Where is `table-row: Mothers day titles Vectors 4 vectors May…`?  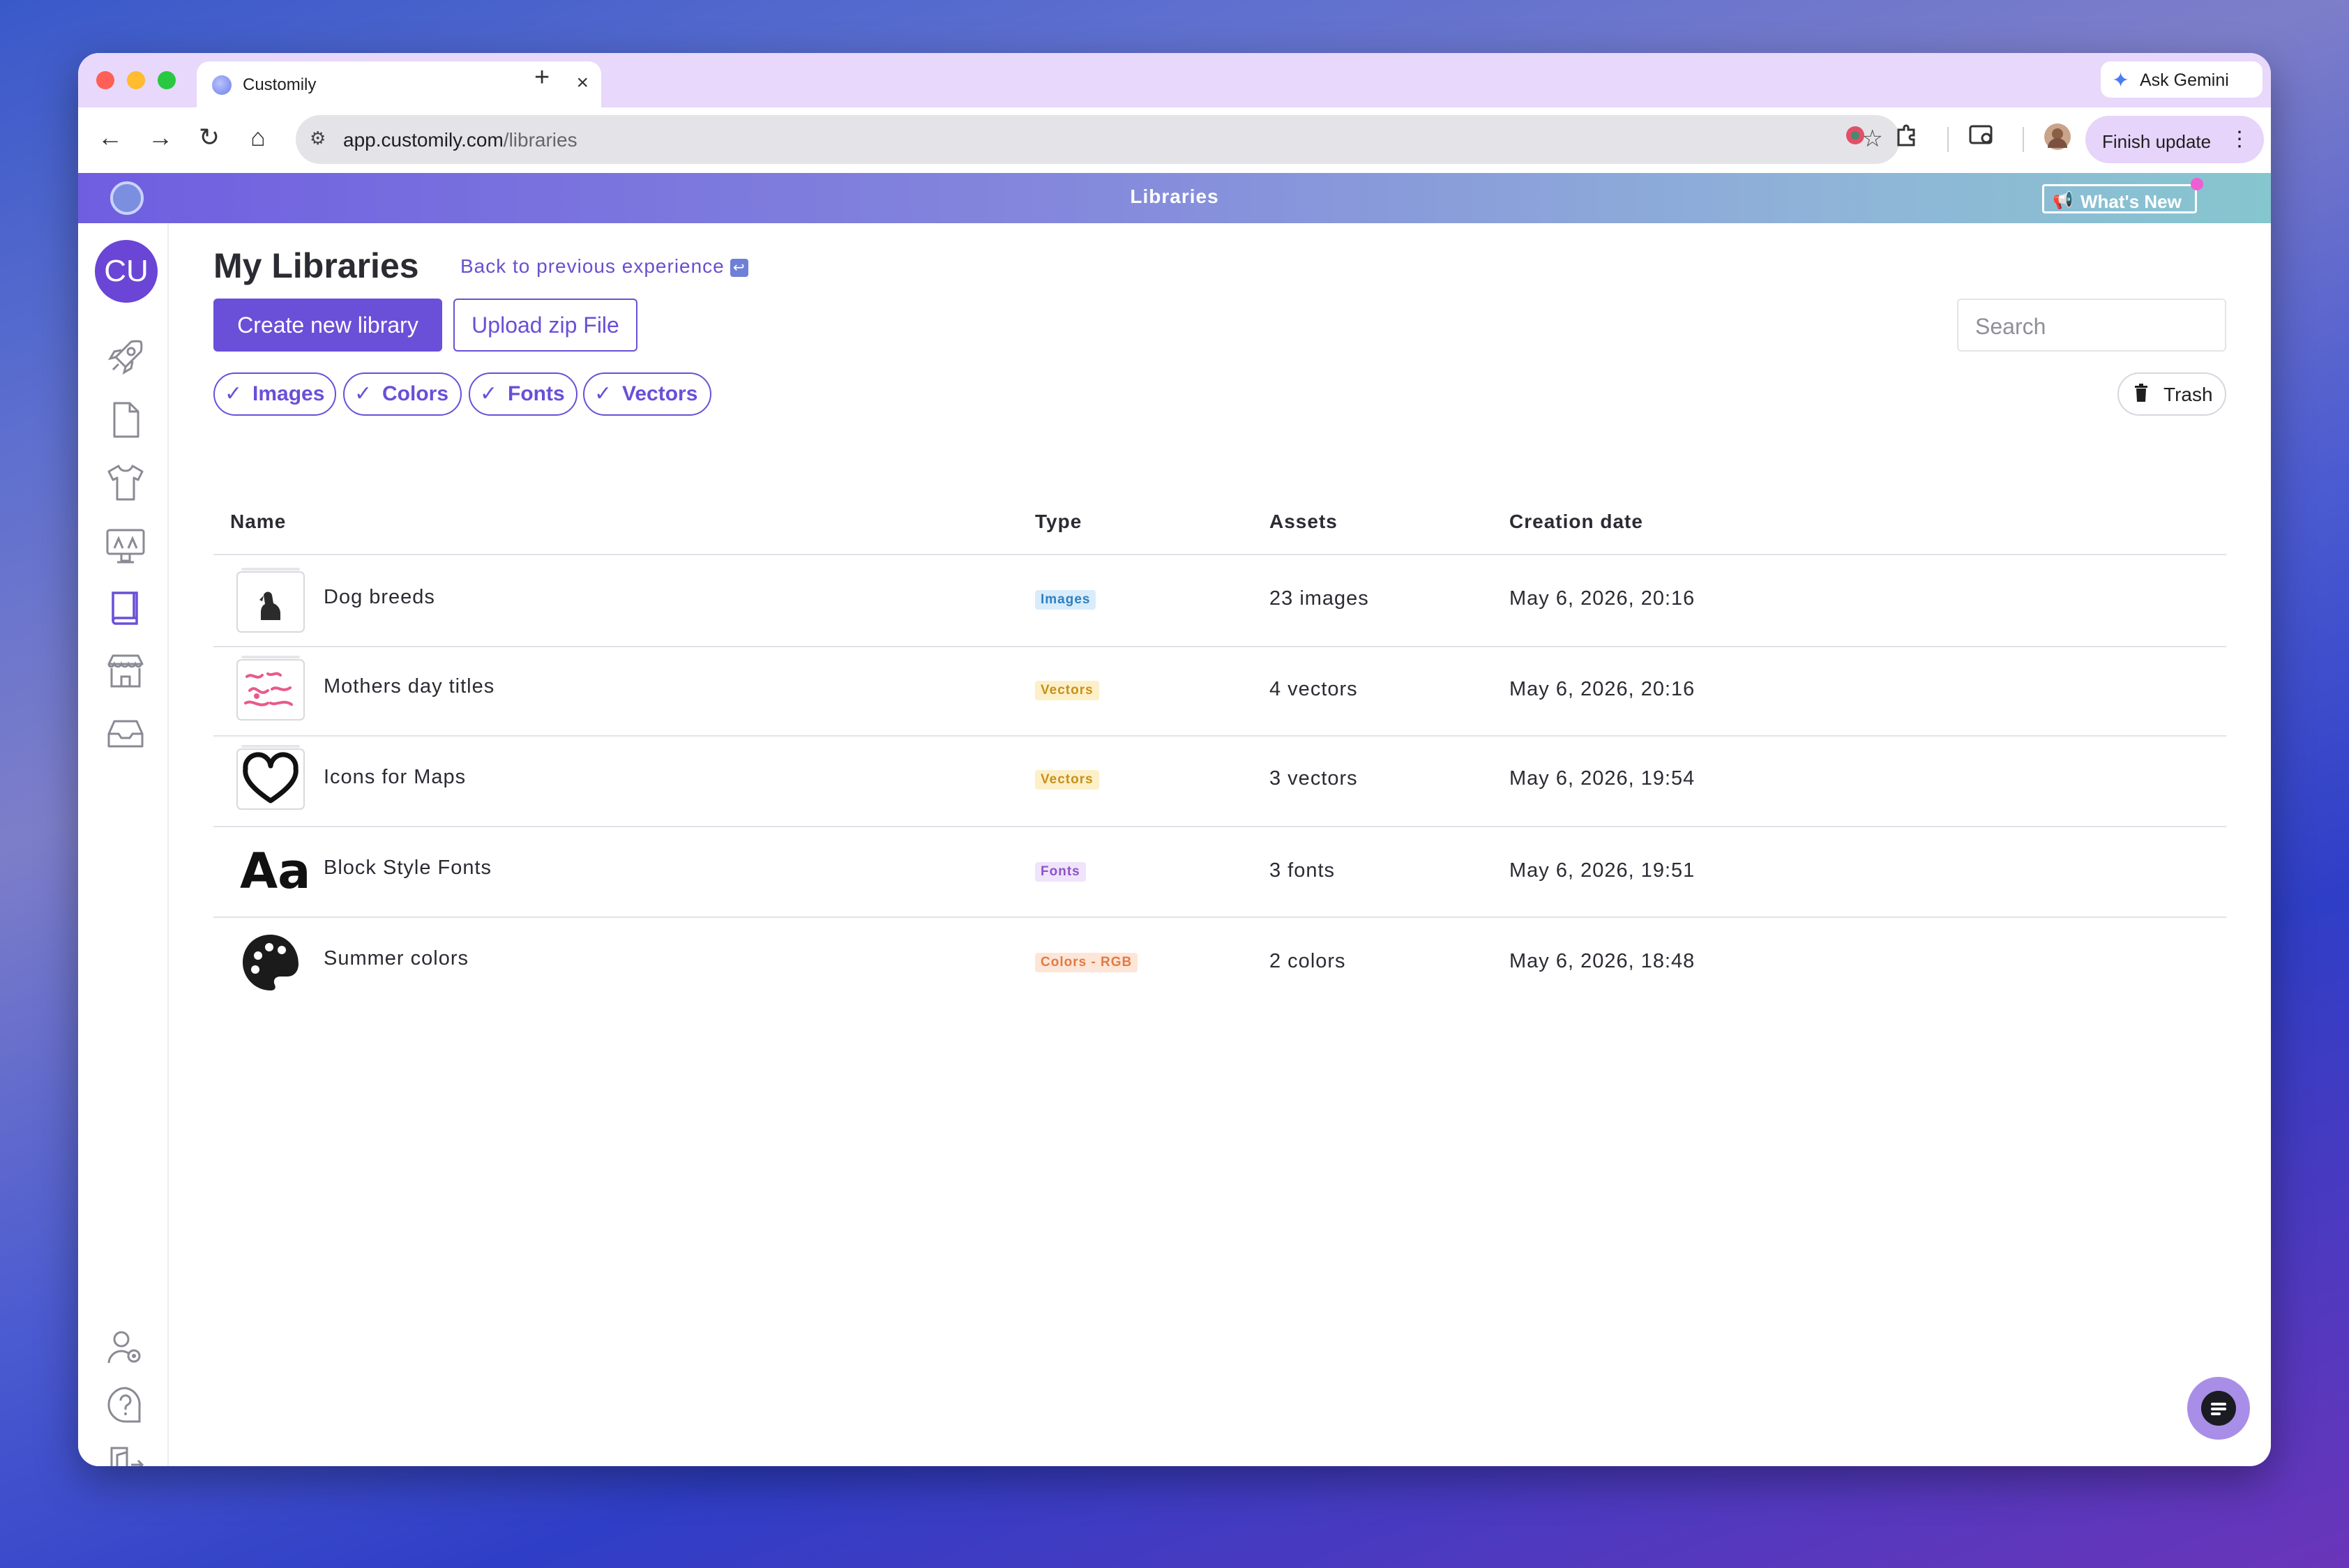 table-row: Mothers day titles Vectors 4 vectors May… is located at coordinates (1219, 692).